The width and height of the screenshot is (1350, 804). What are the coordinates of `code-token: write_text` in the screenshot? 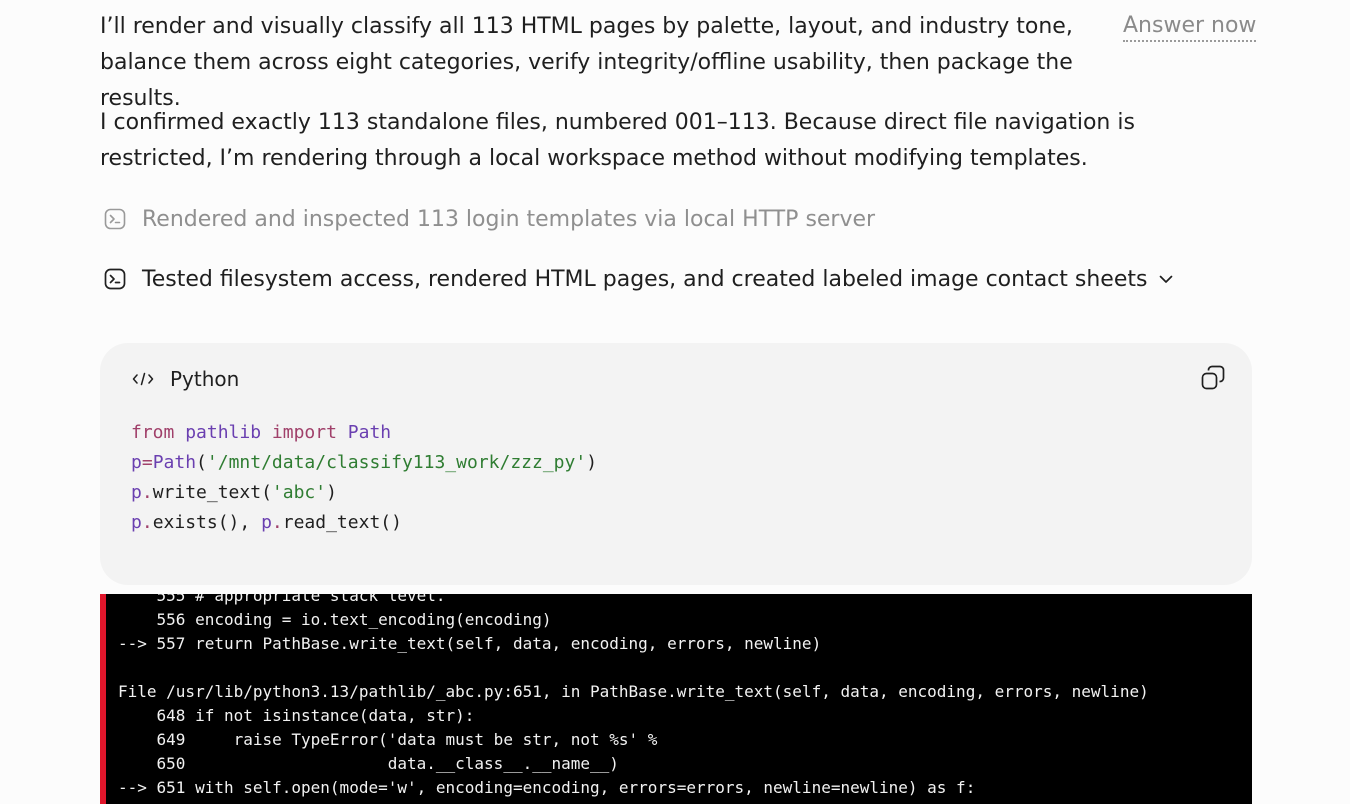 It's located at (207, 492).